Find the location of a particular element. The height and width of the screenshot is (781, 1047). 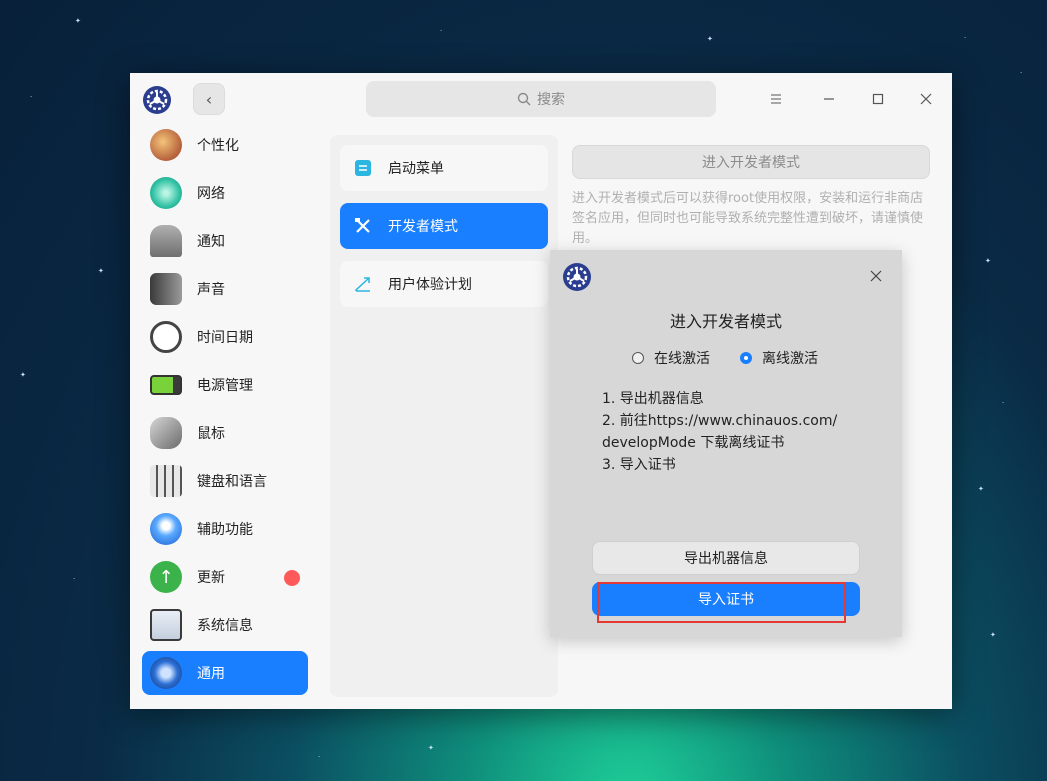

submenu-item-developer-mode: 开发者模式 is located at coordinates (444, 226).